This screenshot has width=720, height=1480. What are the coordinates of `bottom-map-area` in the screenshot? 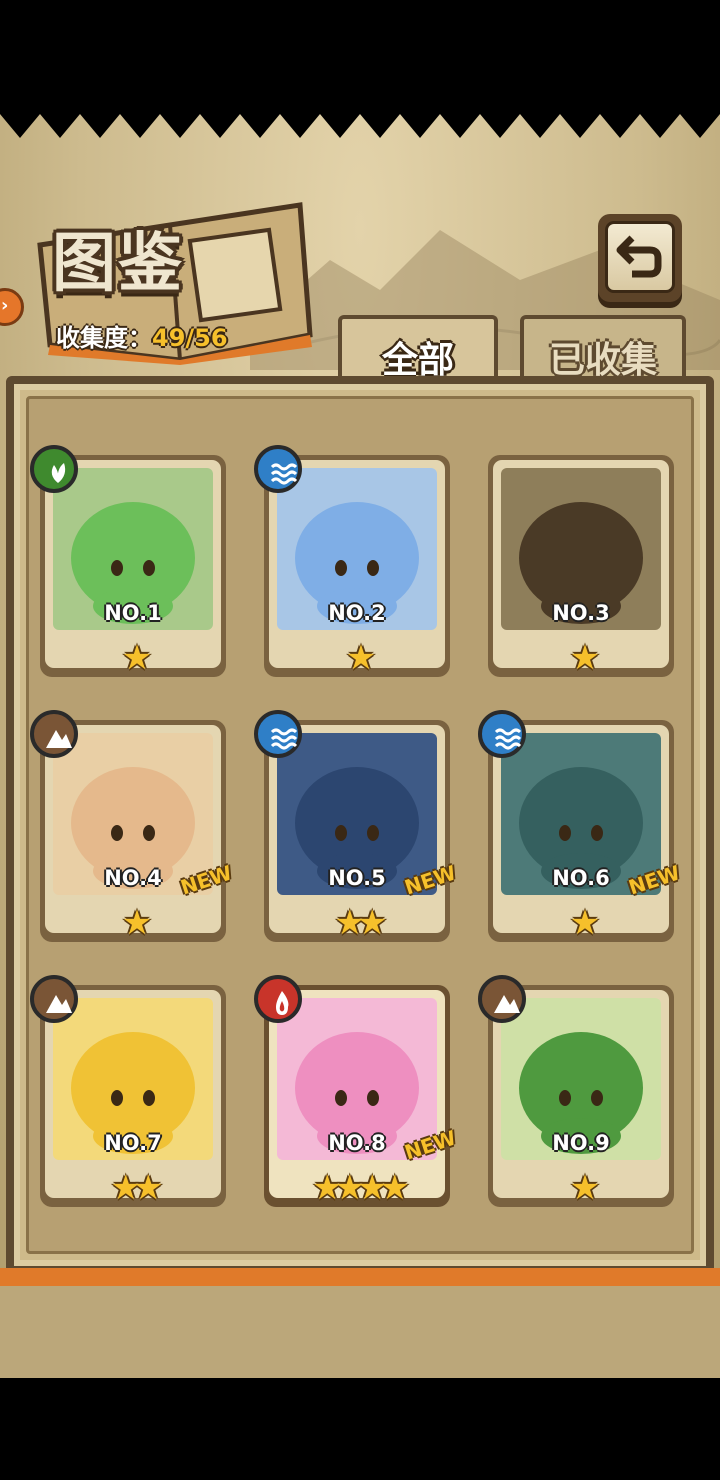 It's located at (360, 1332).